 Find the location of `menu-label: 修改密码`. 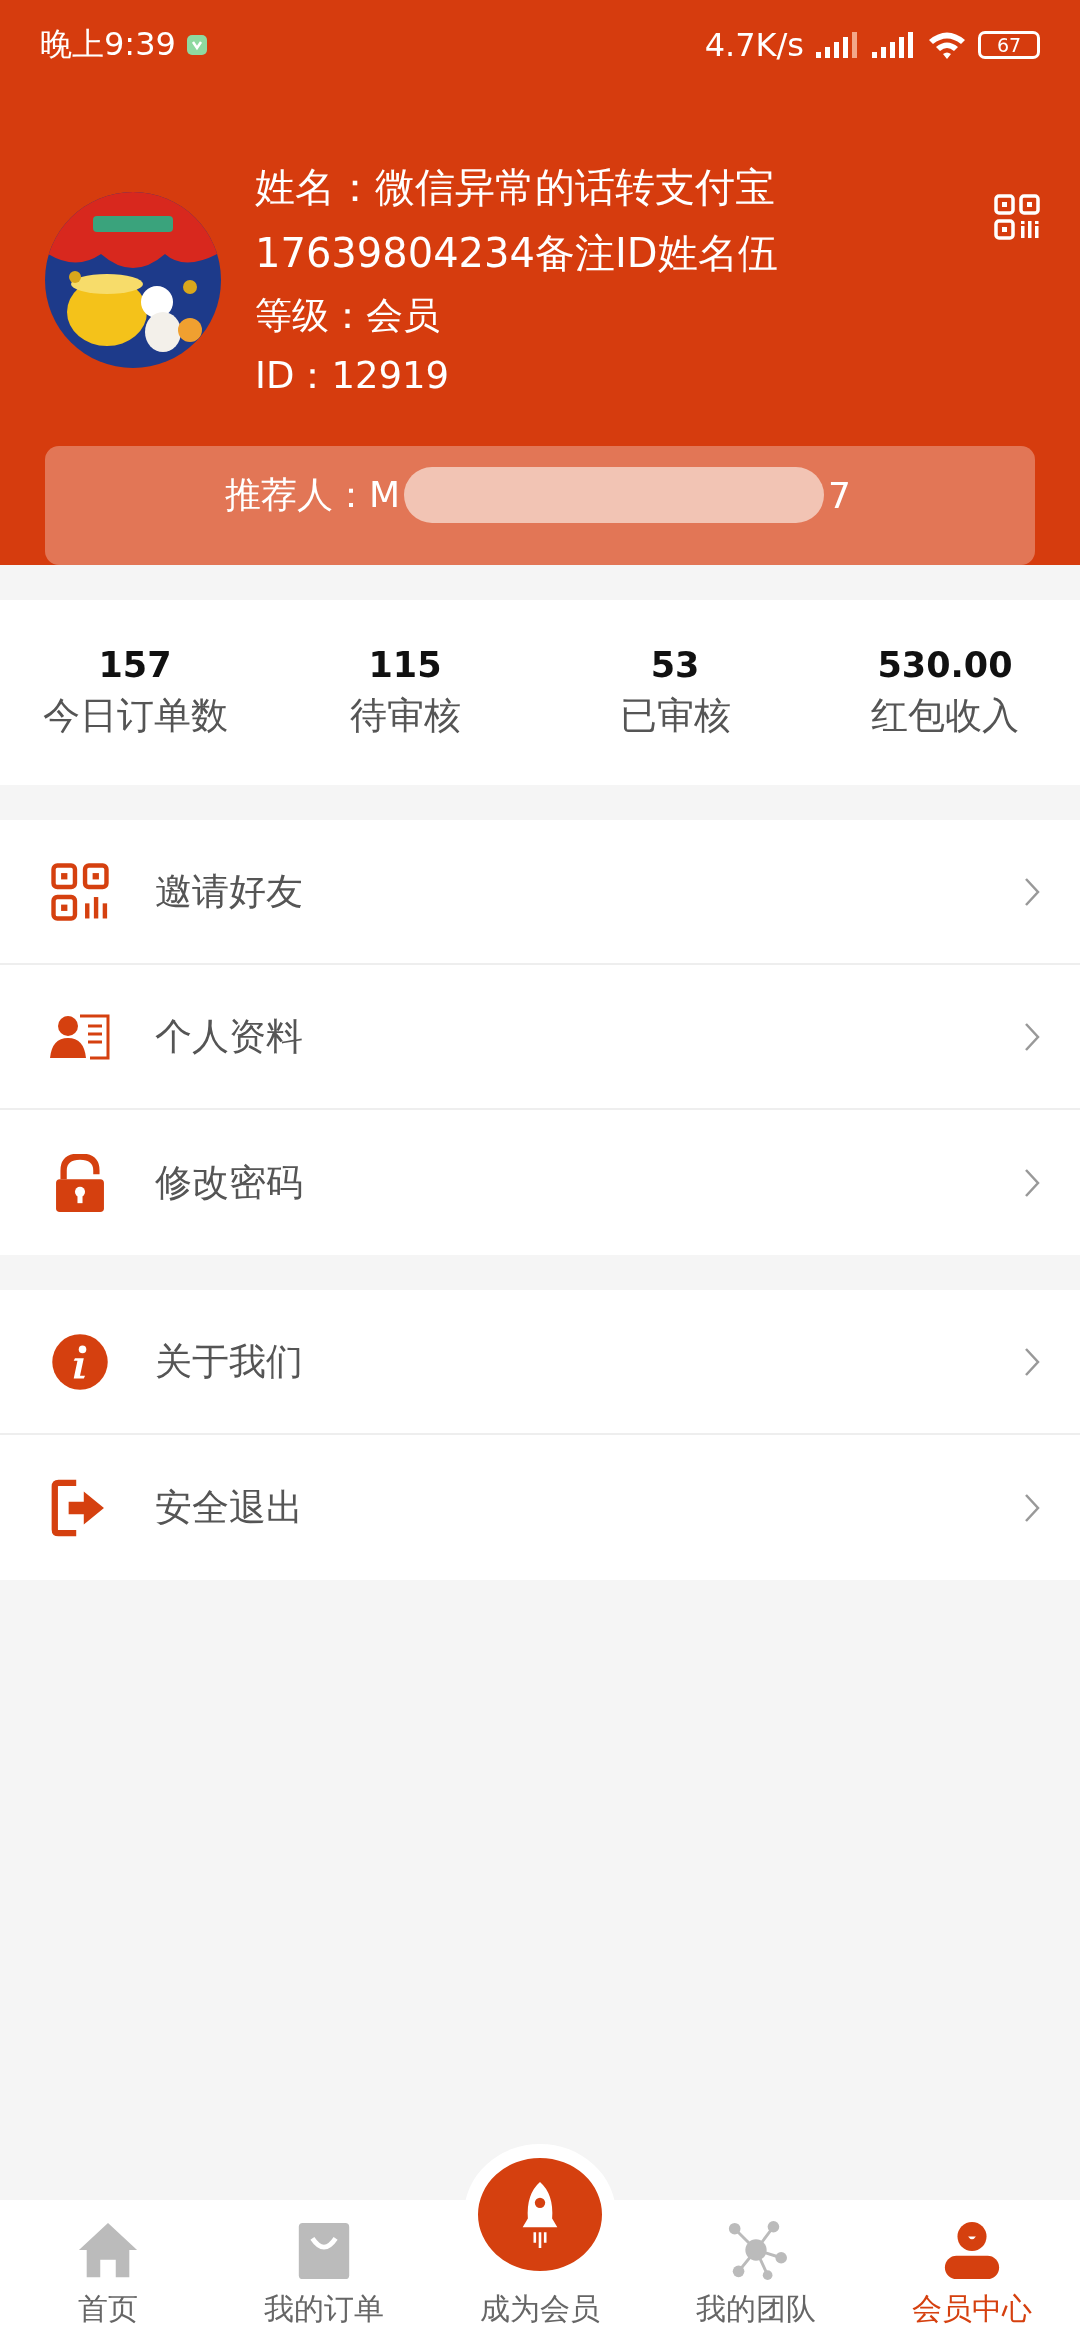

menu-label: 修改密码 is located at coordinates (229, 1182).